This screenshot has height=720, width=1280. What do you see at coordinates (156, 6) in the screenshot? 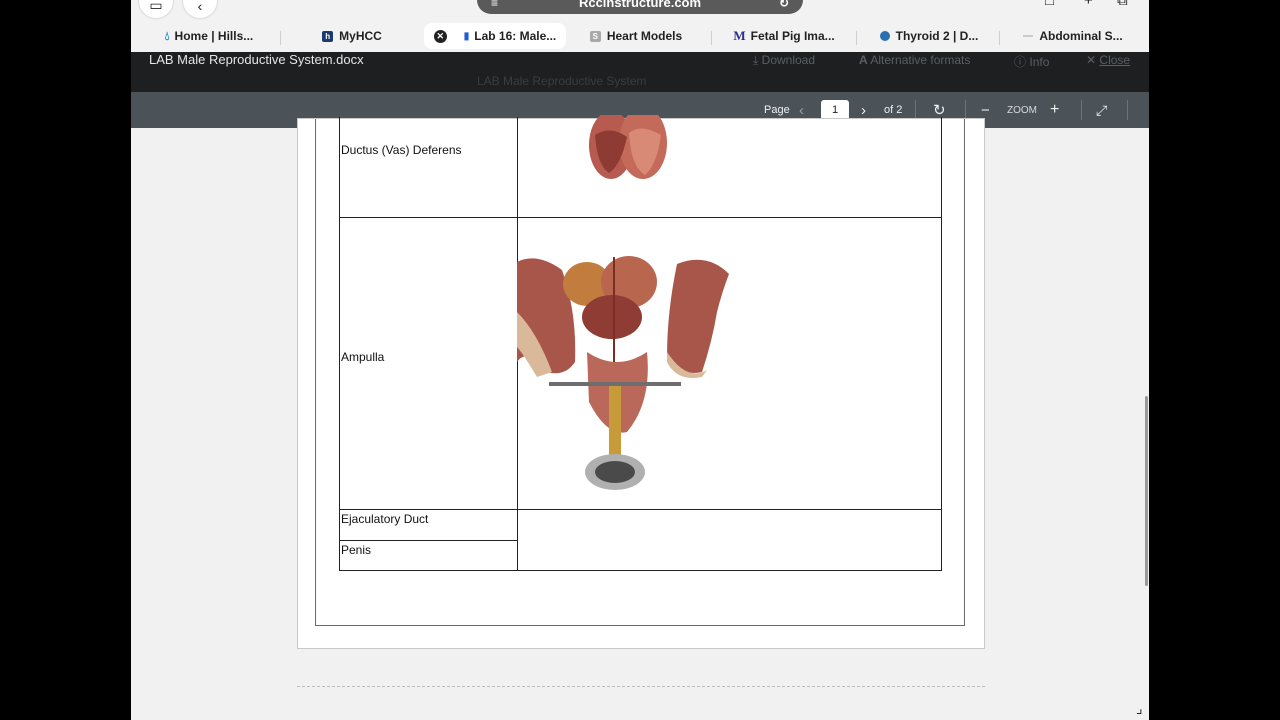
I see `sidebar-icon: ▭` at bounding box center [156, 6].